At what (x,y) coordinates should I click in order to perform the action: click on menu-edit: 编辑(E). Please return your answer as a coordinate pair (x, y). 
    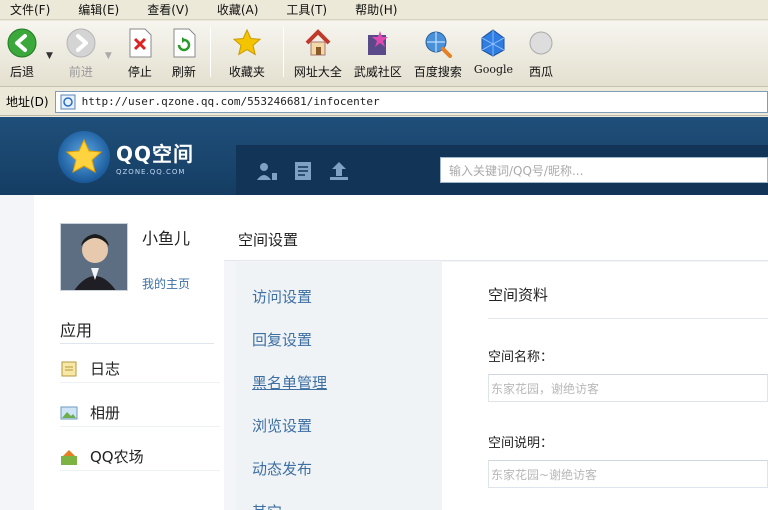
    Looking at the image, I should click on (98, 9).